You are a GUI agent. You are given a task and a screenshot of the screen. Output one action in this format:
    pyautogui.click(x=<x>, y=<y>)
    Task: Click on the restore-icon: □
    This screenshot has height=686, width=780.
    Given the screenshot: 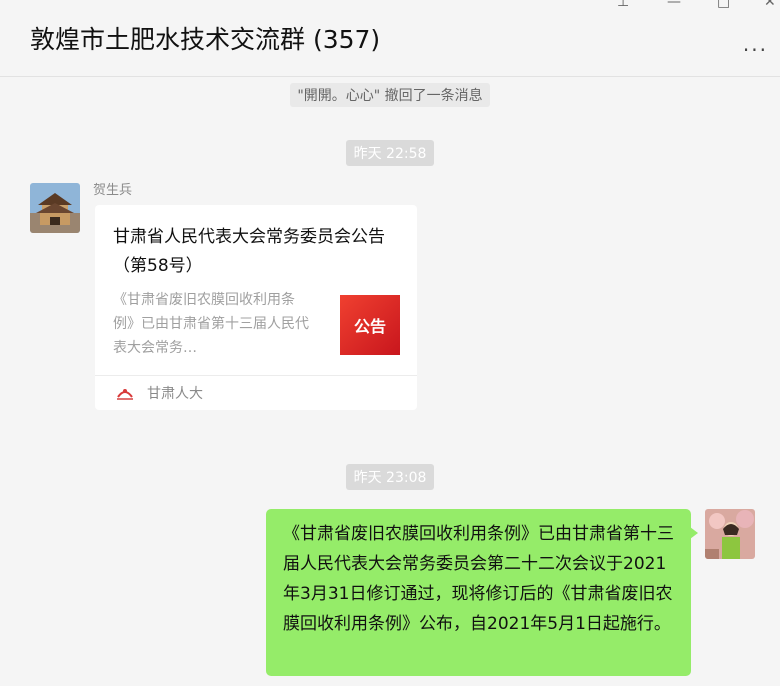 What is the action you would take?
    pyautogui.click(x=723, y=5)
    